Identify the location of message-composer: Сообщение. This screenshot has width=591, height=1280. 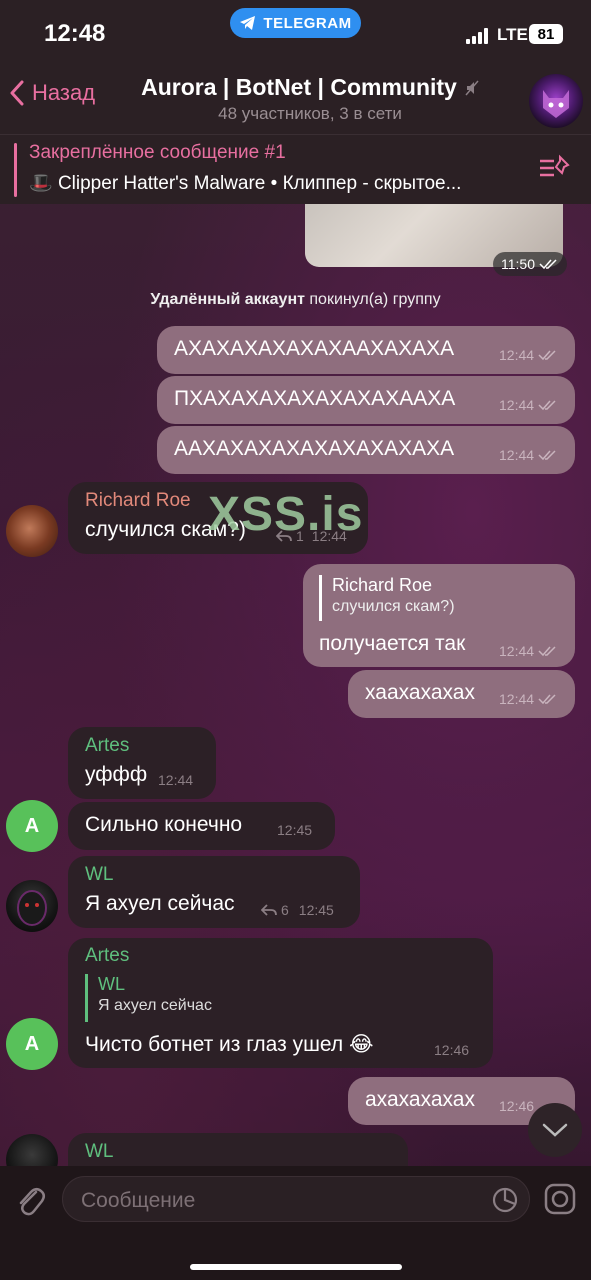
(295, 1223).